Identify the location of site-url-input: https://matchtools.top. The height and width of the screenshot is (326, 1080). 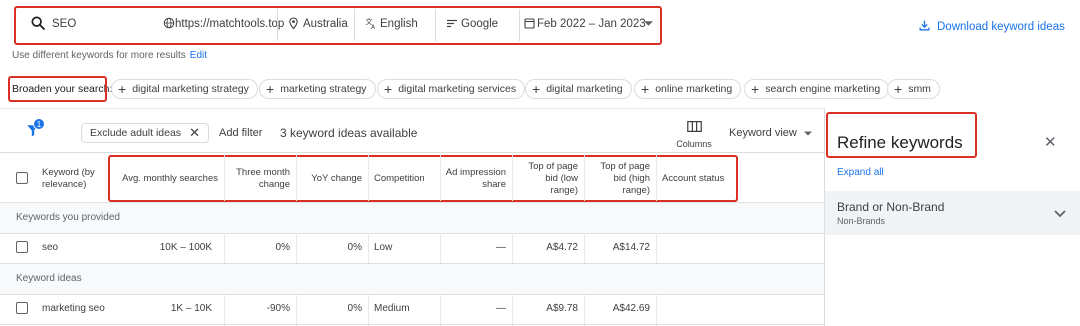
(229, 24).